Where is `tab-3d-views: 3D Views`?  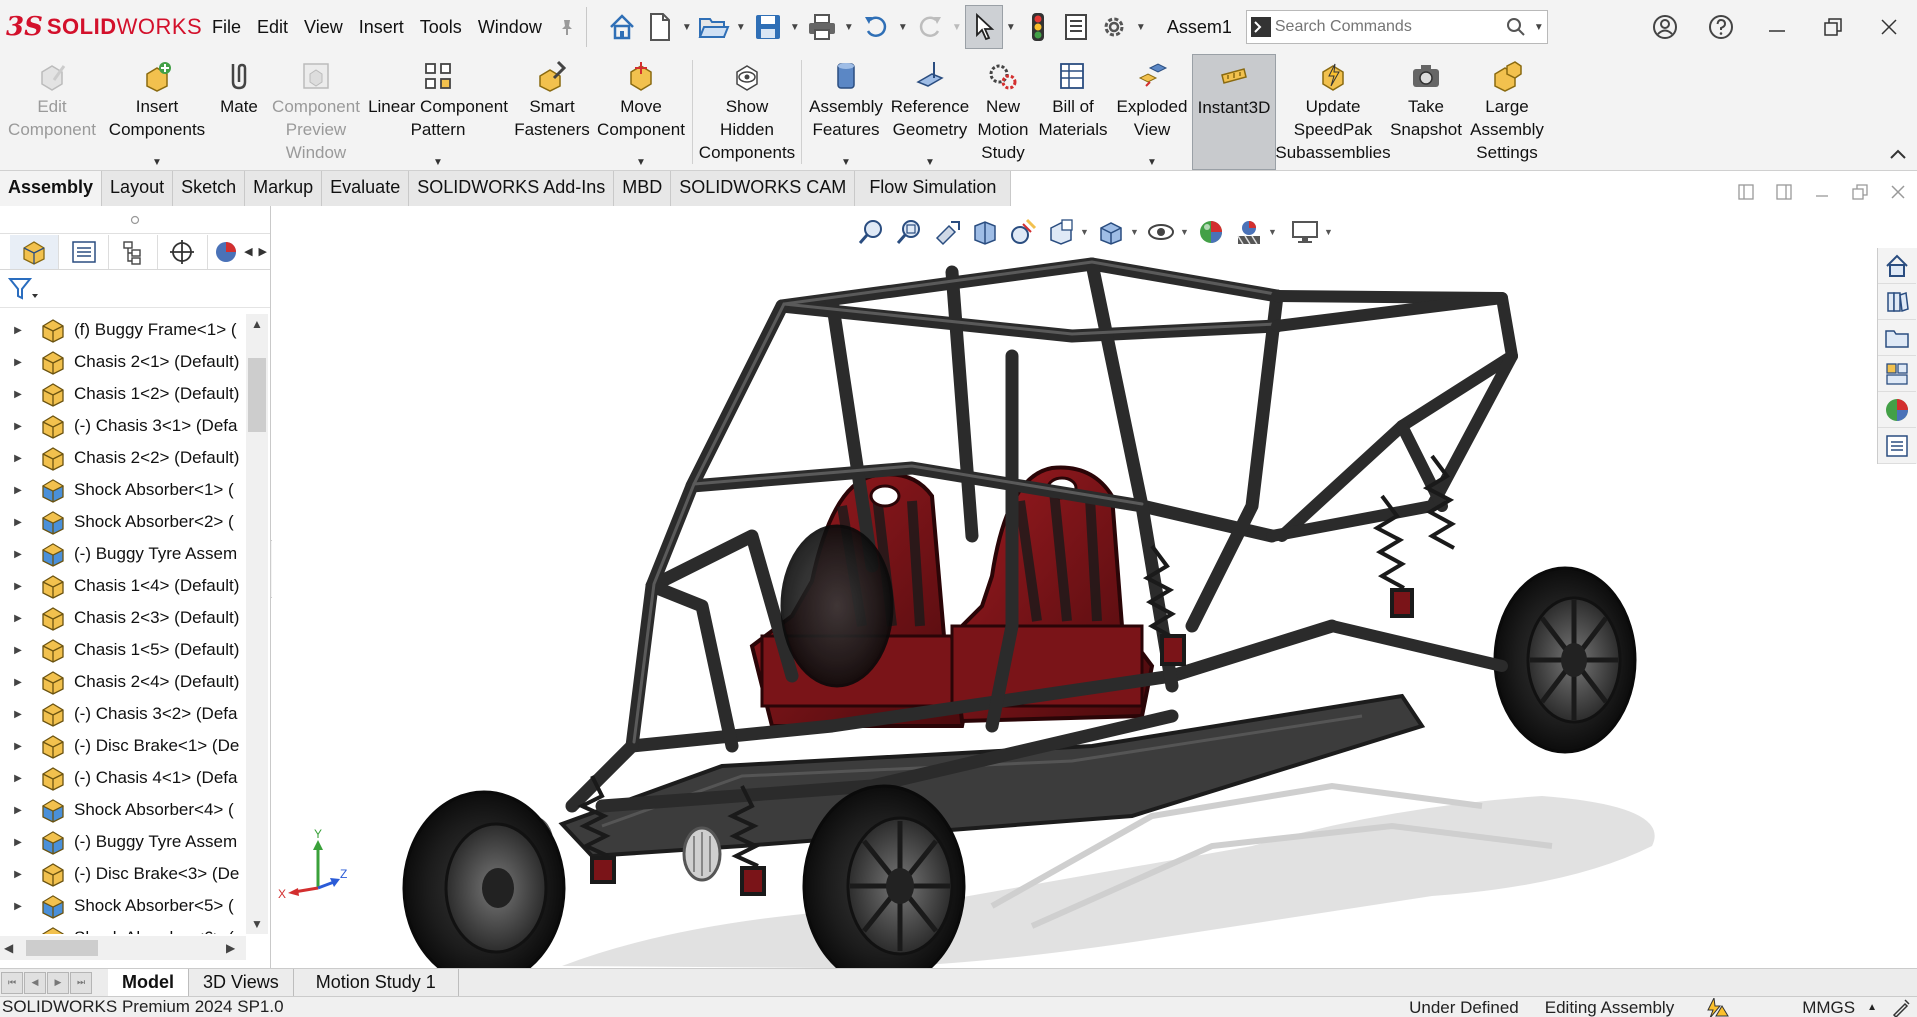 tab-3d-views: 3D Views is located at coordinates (241, 982).